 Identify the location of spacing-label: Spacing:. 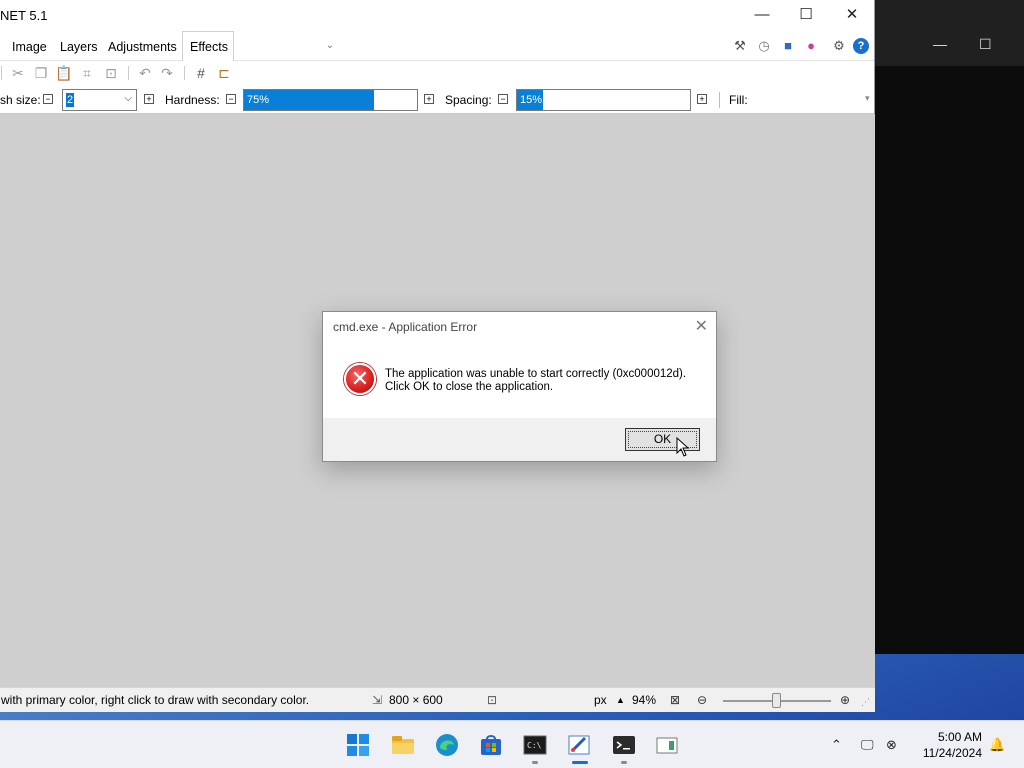
(468, 100).